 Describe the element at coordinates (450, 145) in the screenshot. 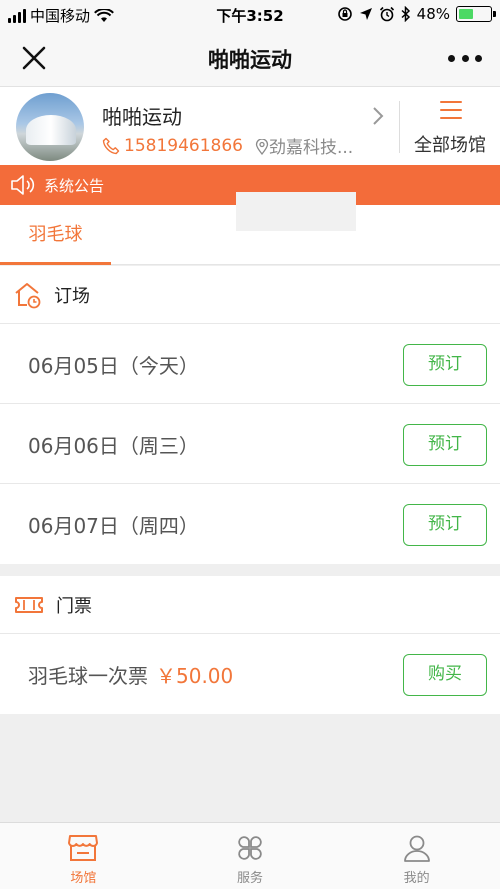

I see `all-venues-label: 全部场馆` at that location.